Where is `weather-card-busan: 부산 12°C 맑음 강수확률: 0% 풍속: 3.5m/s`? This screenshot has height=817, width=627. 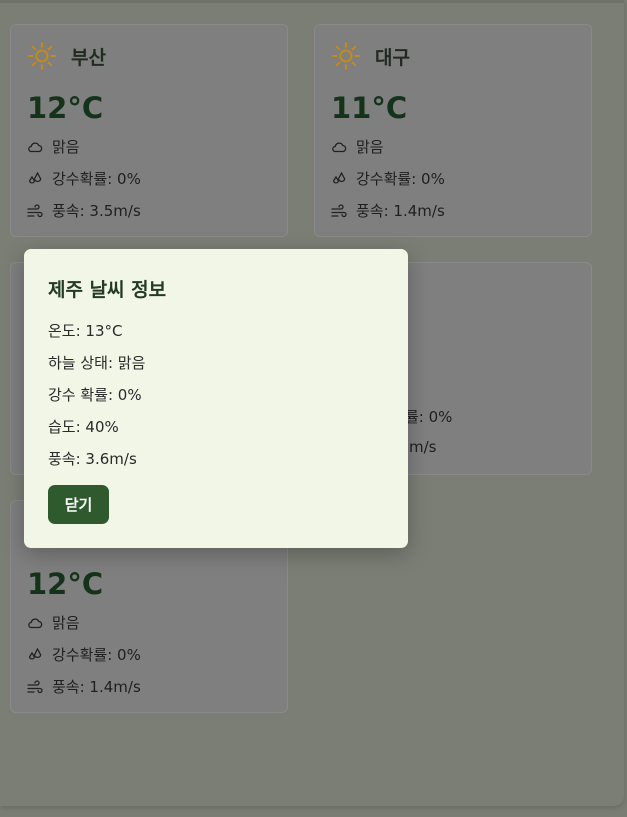
weather-card-busan: 부산 12°C 맑음 강수확률: 0% 풍속: 3.5m/s is located at coordinates (149, 130).